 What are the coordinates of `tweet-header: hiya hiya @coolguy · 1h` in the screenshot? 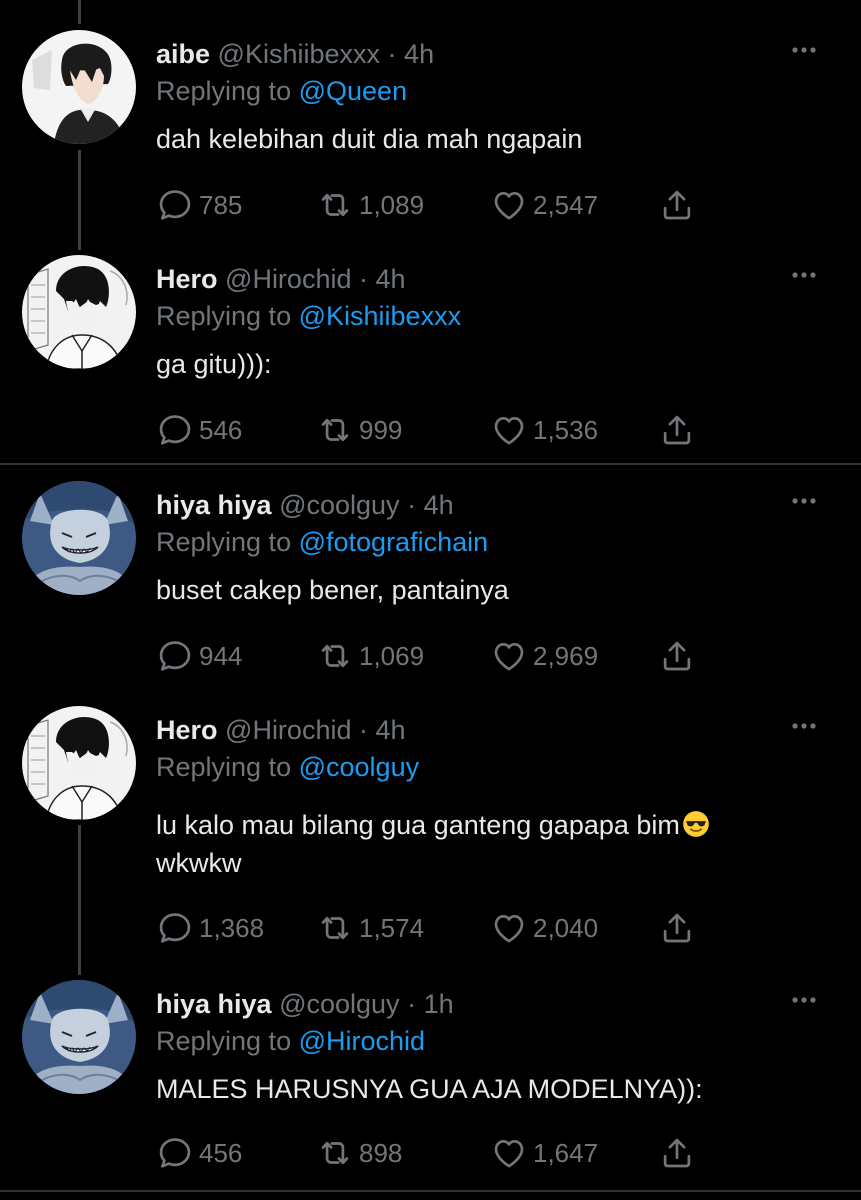 It's located at (305, 1004).